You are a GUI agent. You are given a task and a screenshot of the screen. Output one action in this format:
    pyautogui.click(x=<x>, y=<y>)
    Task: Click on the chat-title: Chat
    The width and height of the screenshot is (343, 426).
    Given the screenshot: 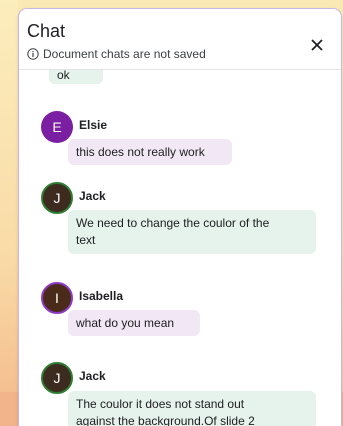 What is the action you would take?
    pyautogui.click(x=46, y=31)
    